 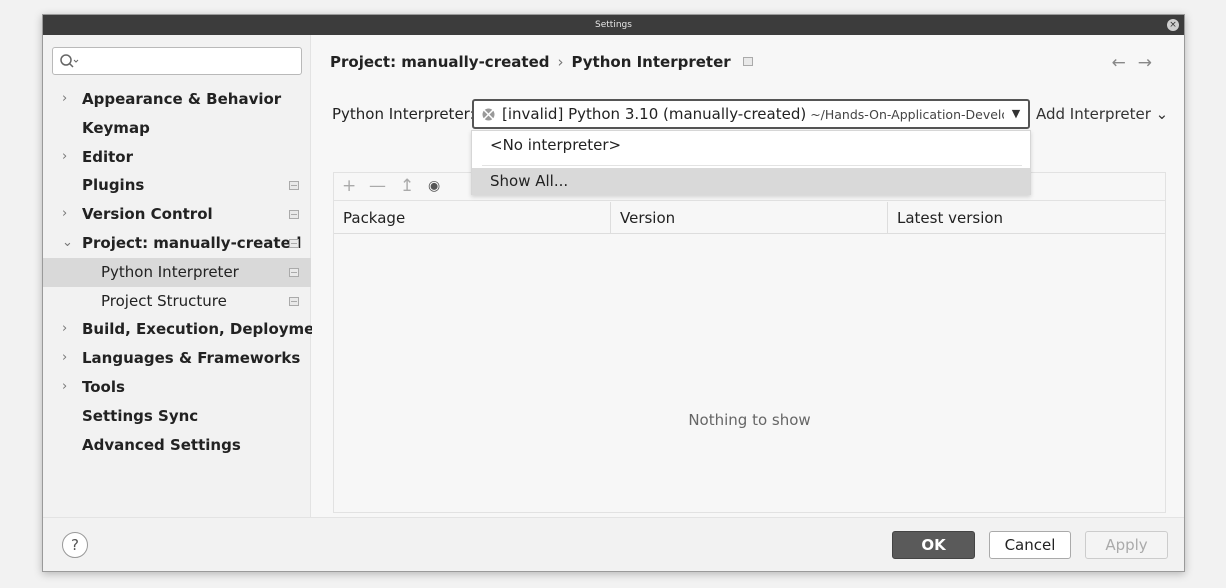 I want to click on apply-button: Apply, so click(x=1126, y=545).